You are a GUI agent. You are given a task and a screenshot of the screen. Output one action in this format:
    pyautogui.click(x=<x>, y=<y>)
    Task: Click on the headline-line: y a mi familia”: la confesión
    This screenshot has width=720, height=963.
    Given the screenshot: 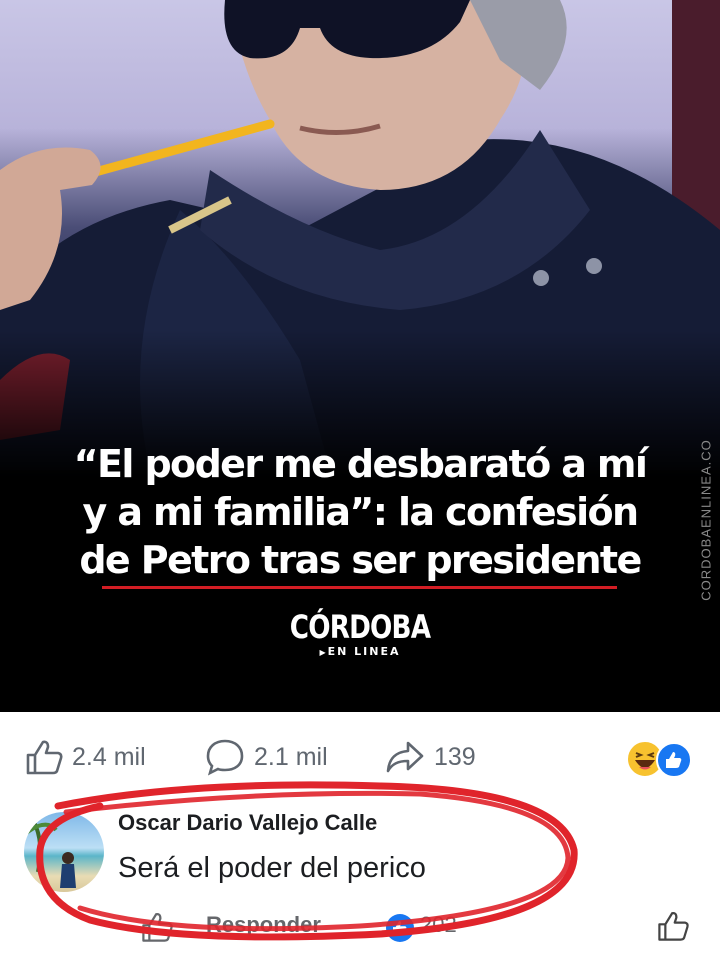 What is the action you would take?
    pyautogui.click(x=361, y=512)
    